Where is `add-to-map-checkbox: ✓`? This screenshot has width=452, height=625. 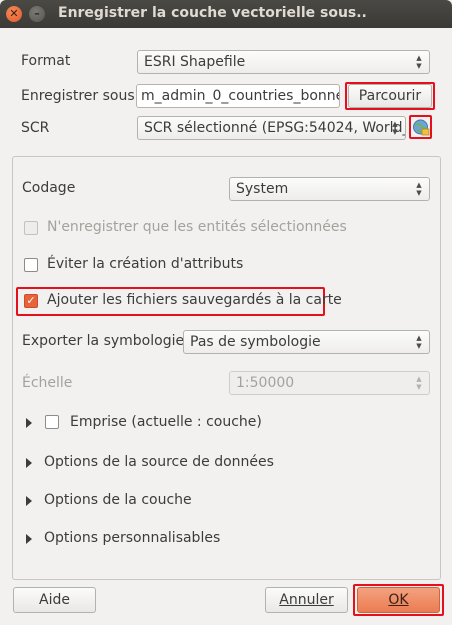
add-to-map-checkbox: ✓ is located at coordinates (31, 301).